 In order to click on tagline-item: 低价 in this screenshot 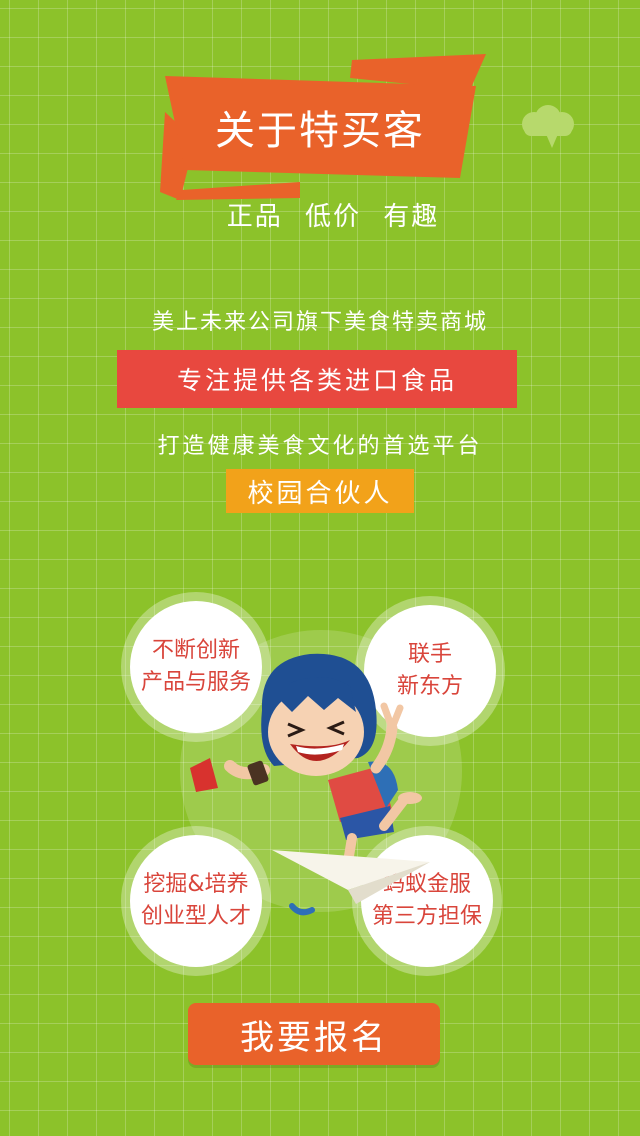, I will do `click(332, 217)`.